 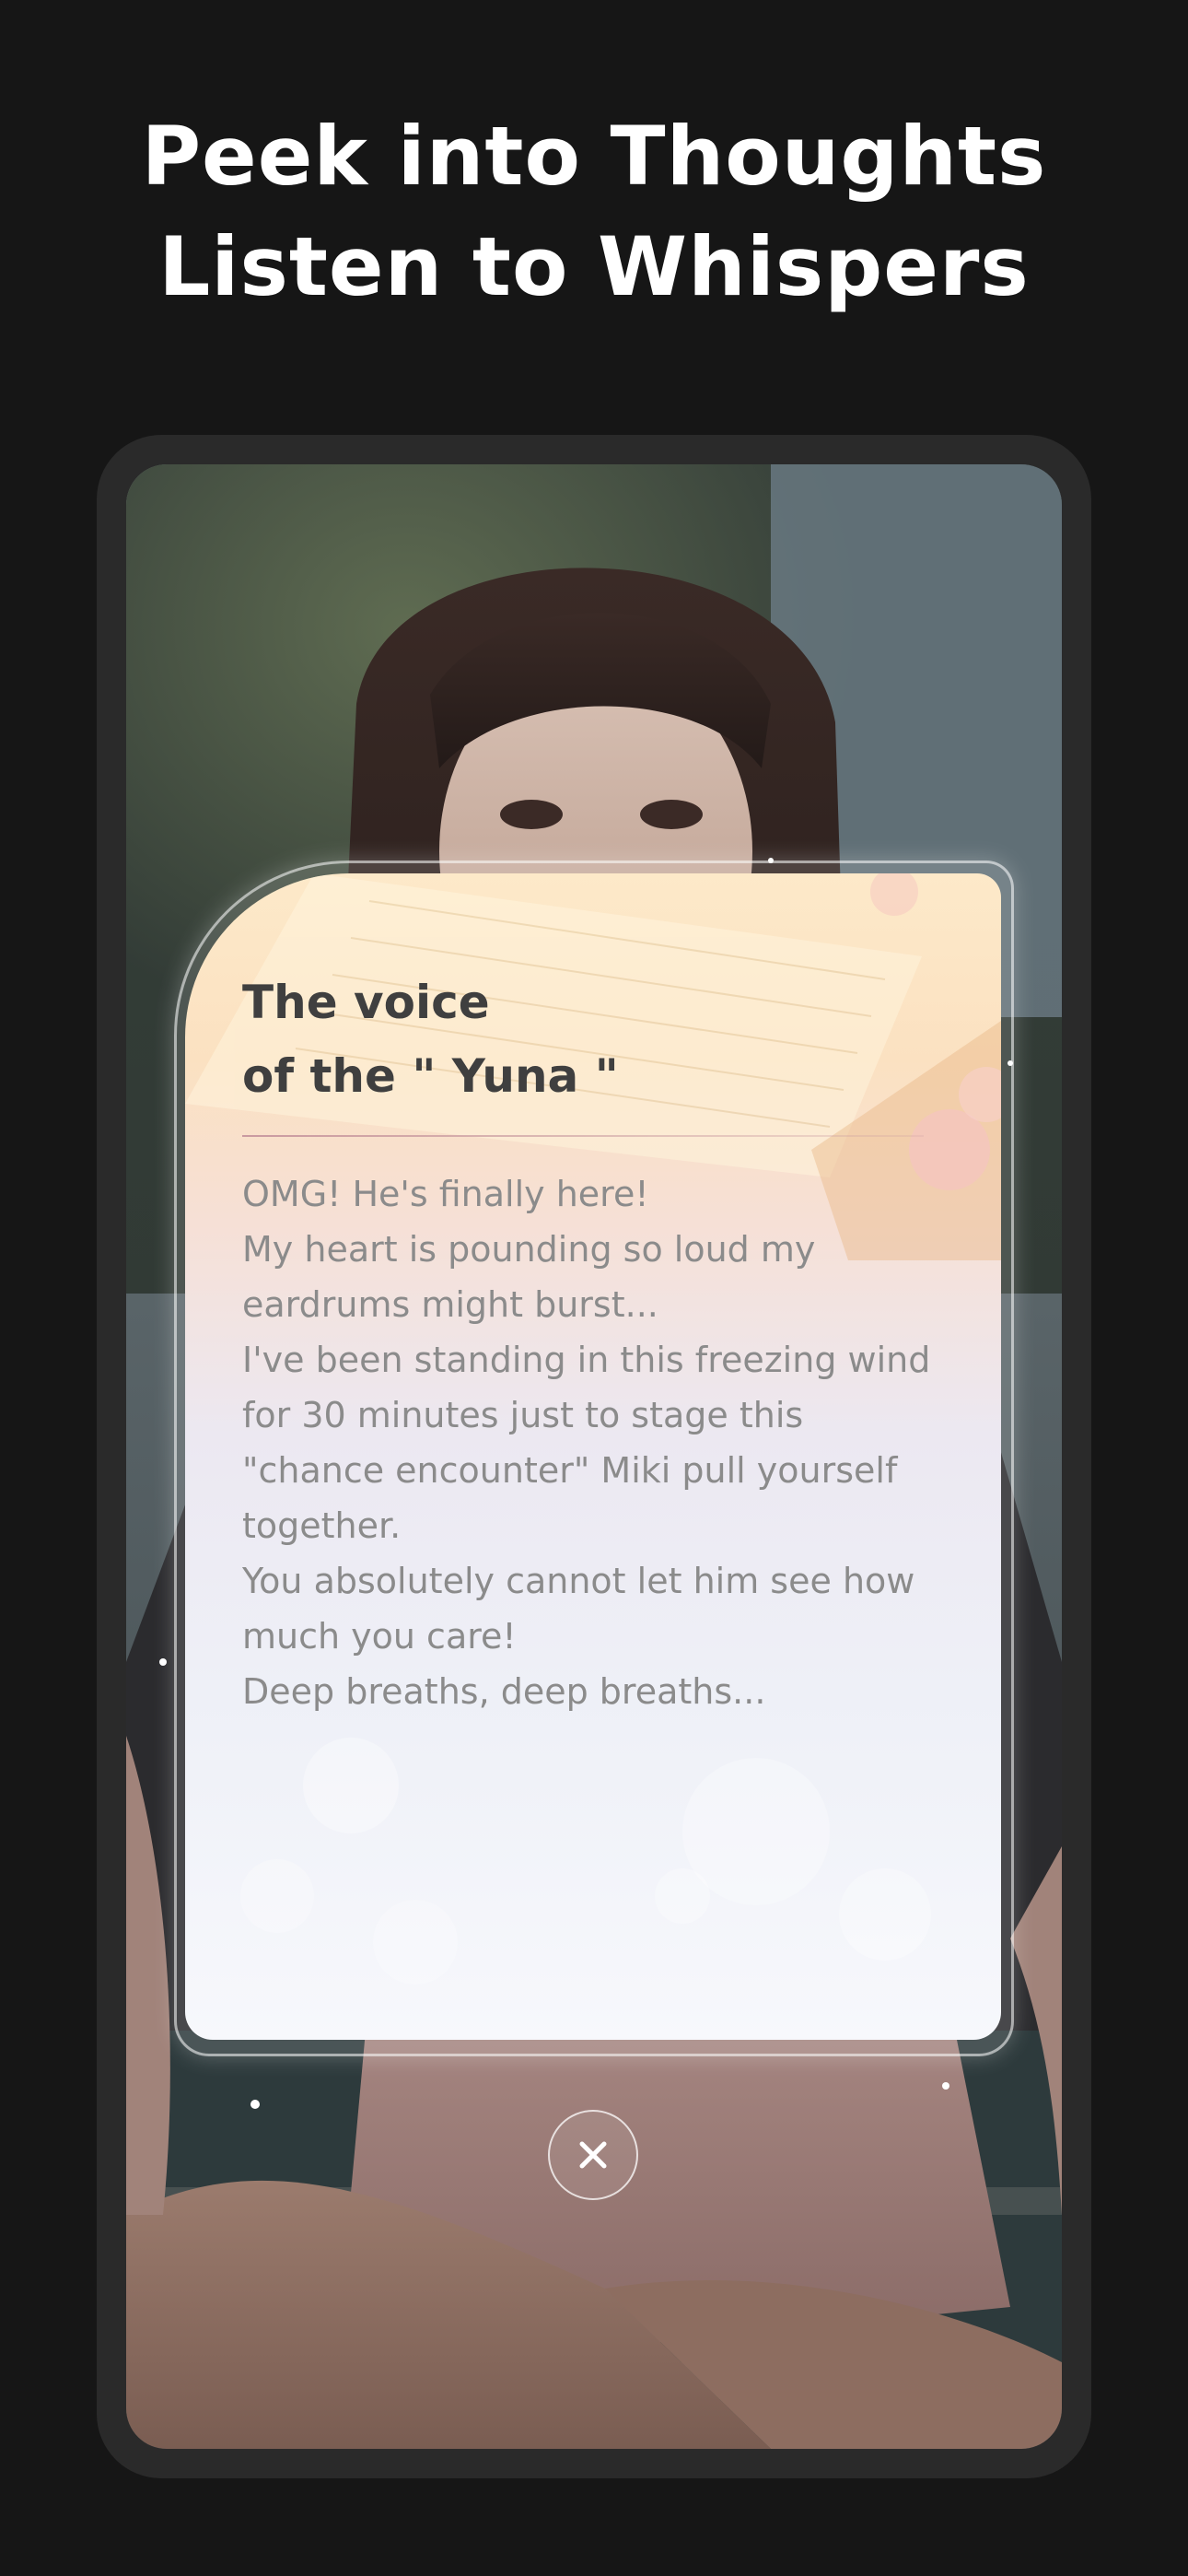 I want to click on thought-line: much you care!, so click(x=379, y=1637).